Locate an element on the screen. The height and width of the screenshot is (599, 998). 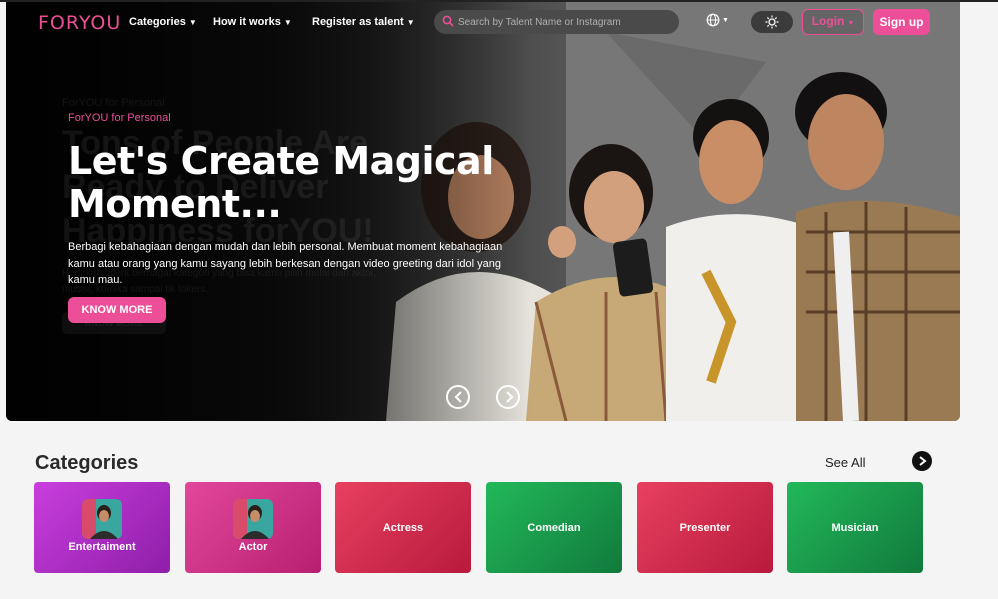
signup-button: Sign up is located at coordinates (901, 22).